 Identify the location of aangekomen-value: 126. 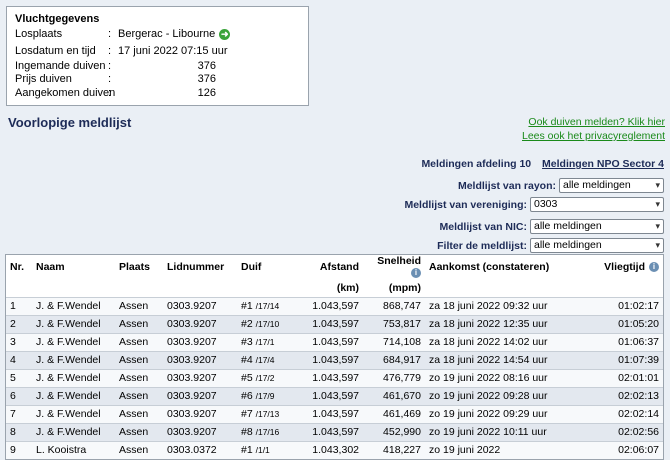
(206, 92).